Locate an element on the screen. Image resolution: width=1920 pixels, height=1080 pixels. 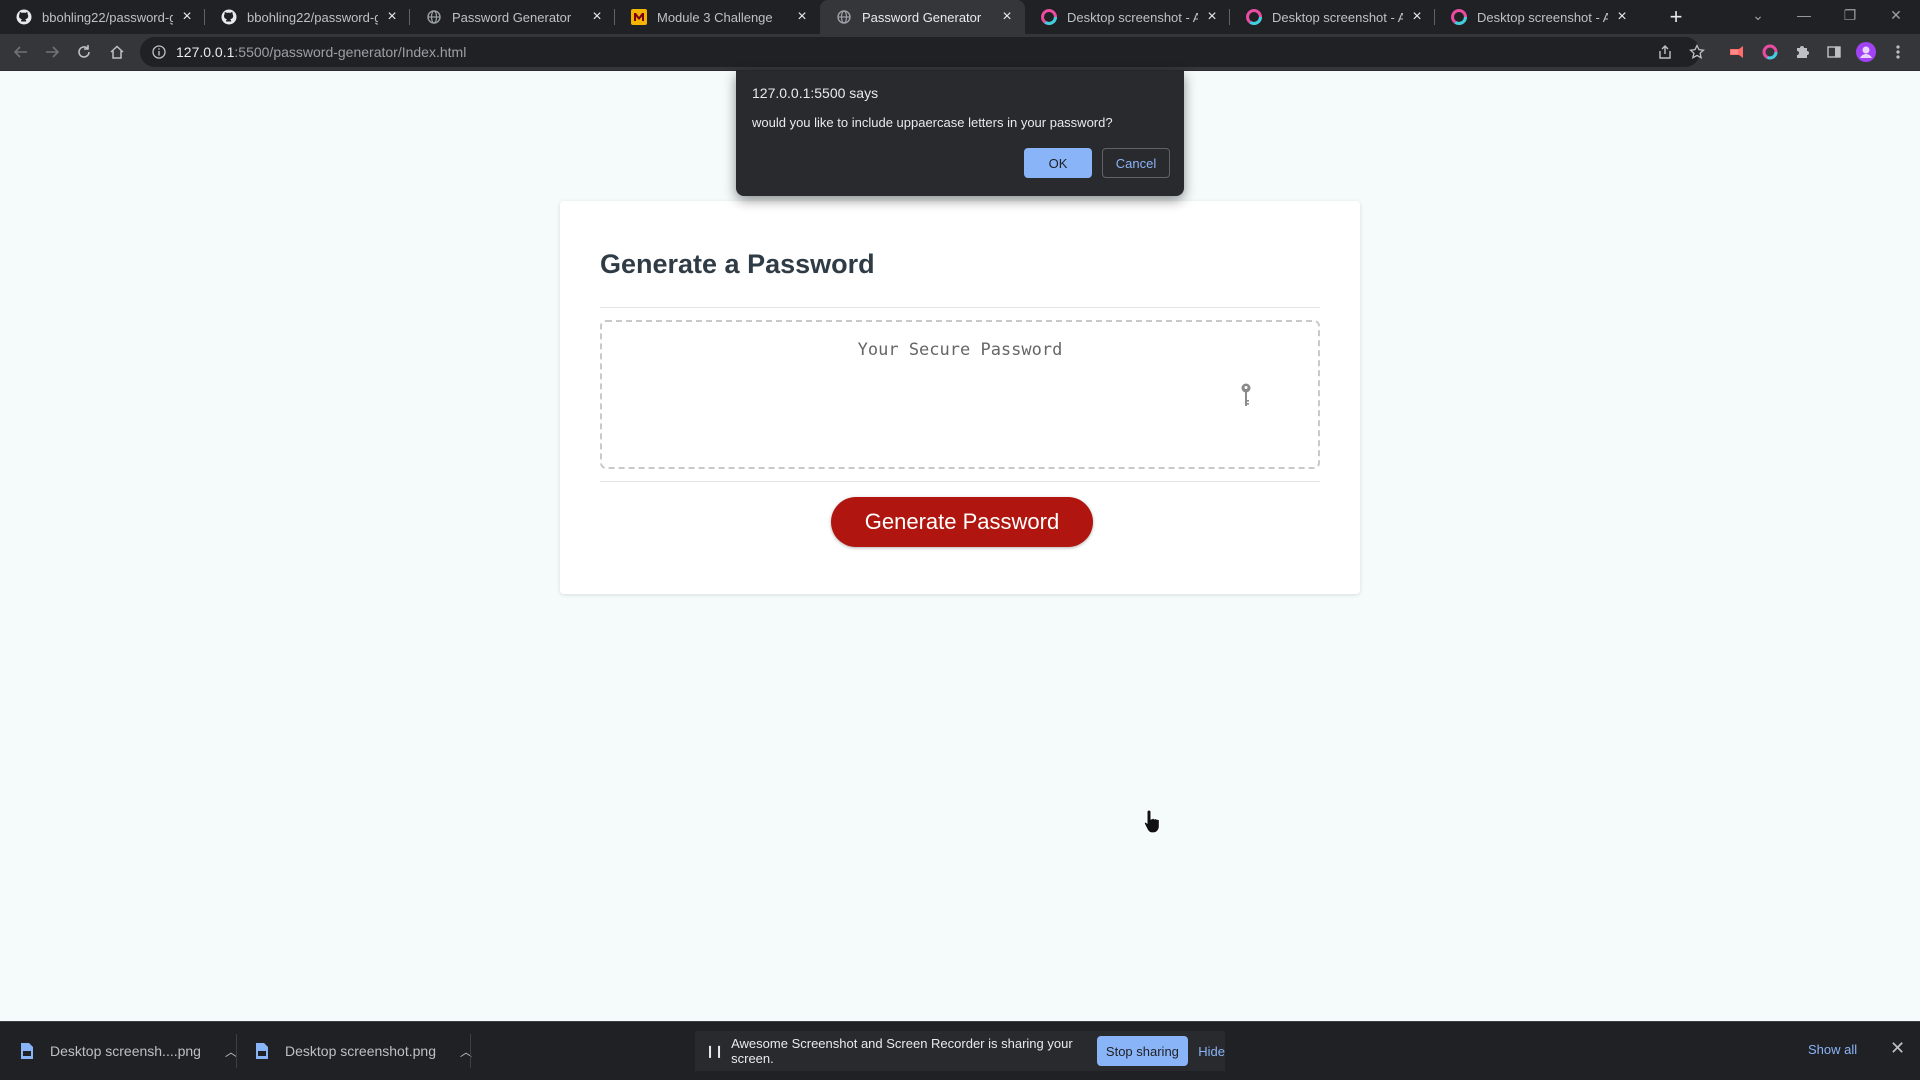
home-button is located at coordinates (117, 52).